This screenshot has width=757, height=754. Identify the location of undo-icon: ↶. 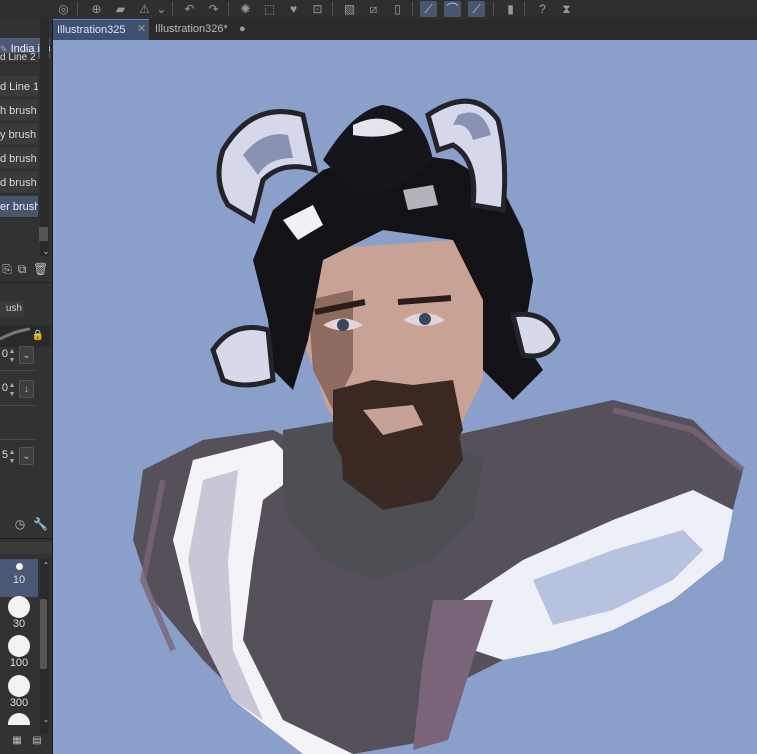
(189, 9).